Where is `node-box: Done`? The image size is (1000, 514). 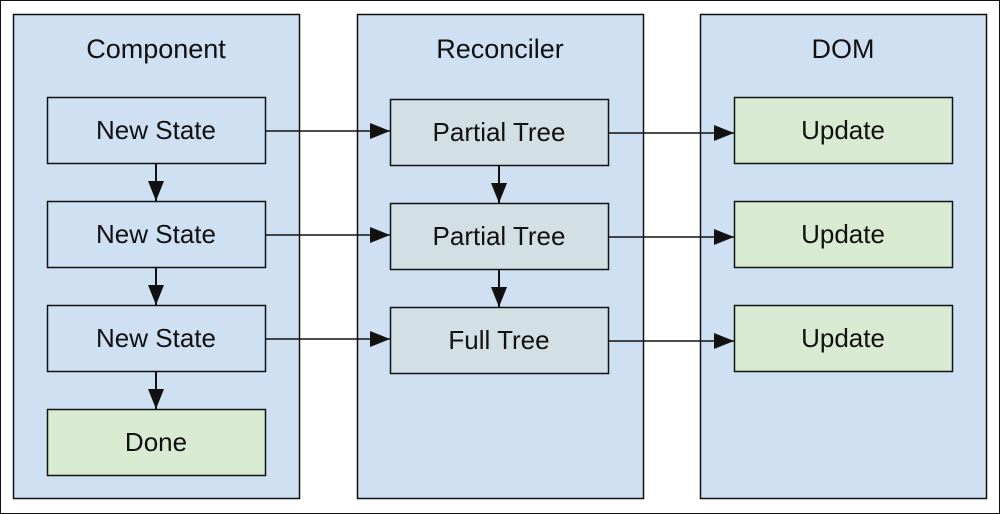
node-box: Done is located at coordinates (156, 442).